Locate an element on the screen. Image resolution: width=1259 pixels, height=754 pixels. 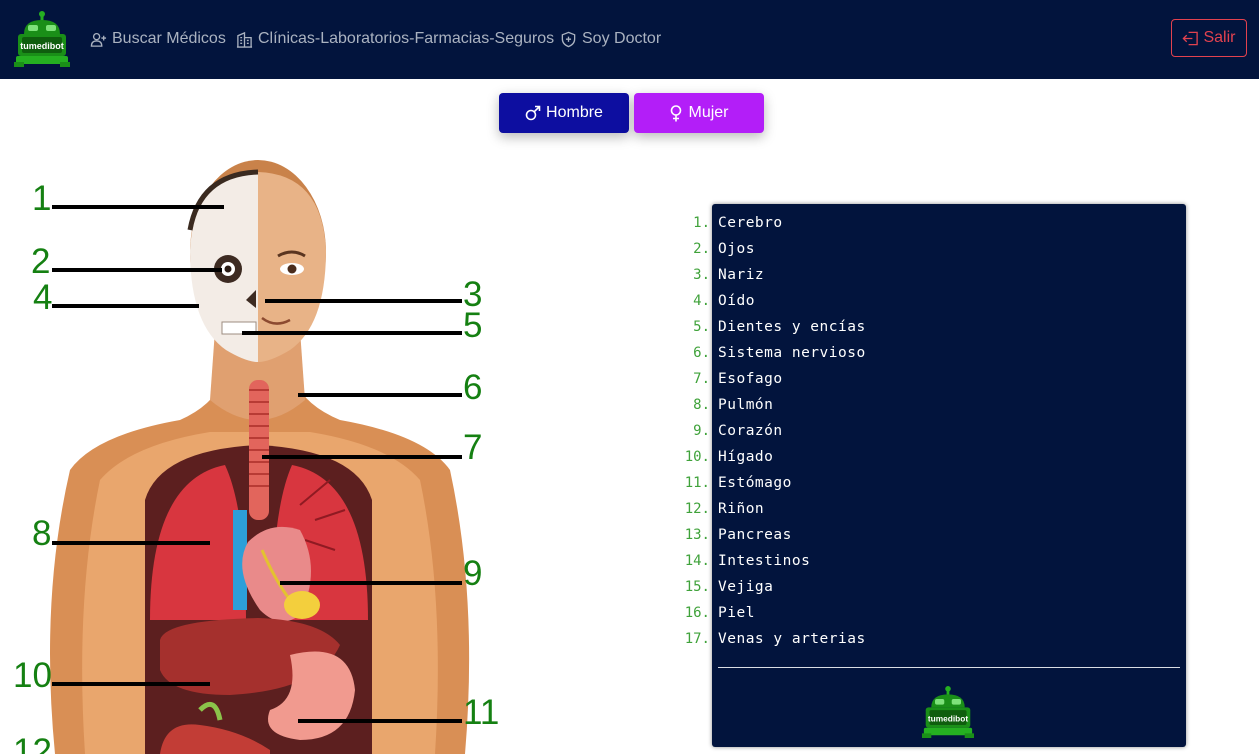
organ-list-item: Estómago is located at coordinates (792, 485).